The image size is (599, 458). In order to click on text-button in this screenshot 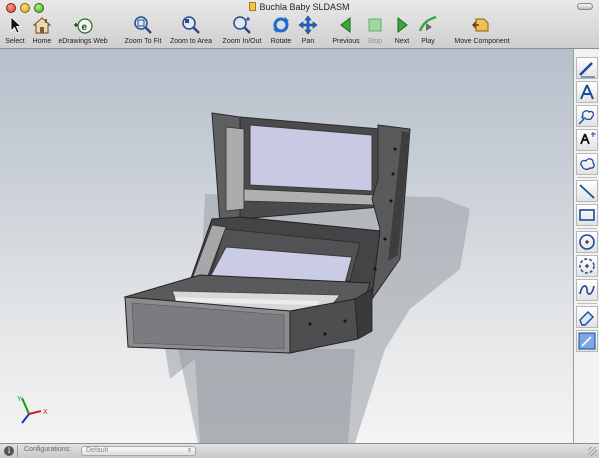, I will do `click(587, 92)`.